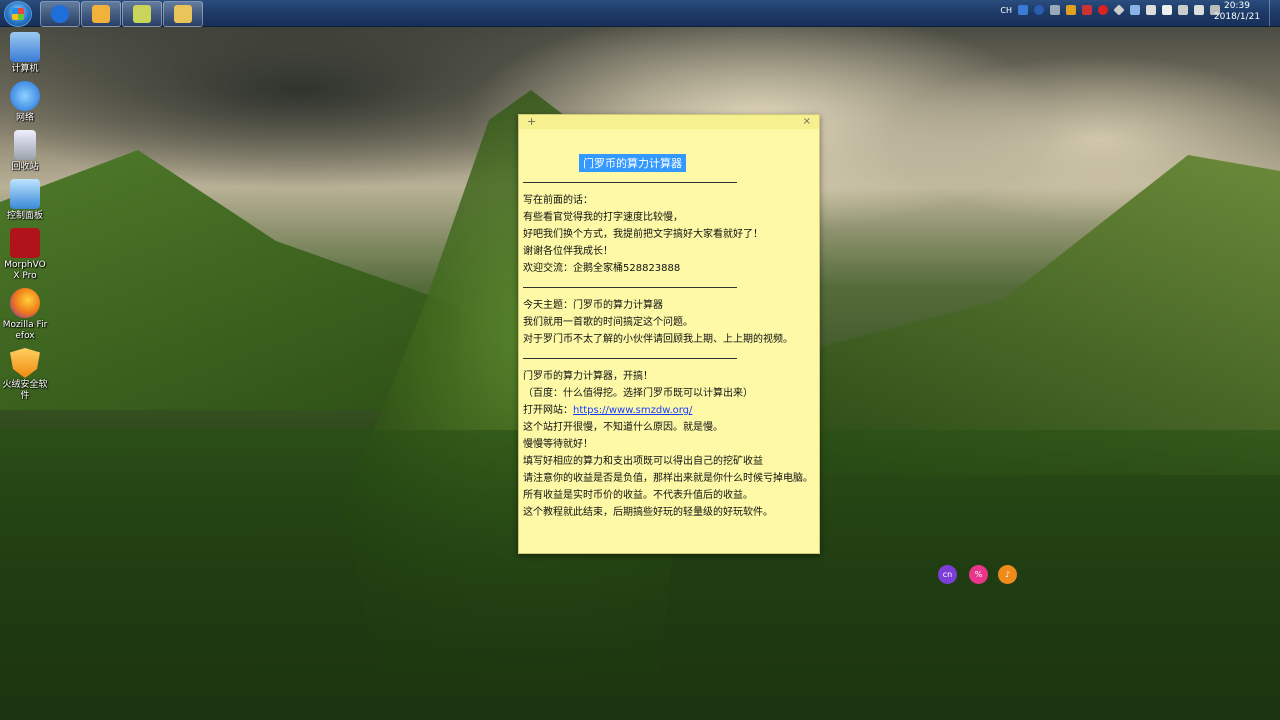 Image resolution: width=1280 pixels, height=720 pixels. I want to click on note-line-website: 打开网站：https://www.smzdw.org/, so click(669, 410).